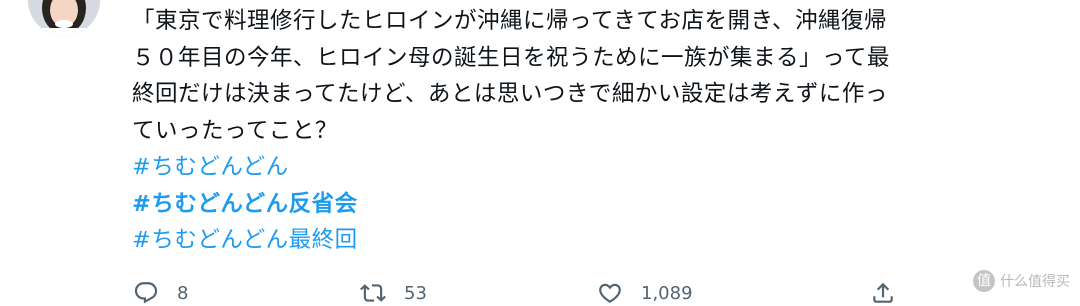  I want to click on retweet-count: 53, so click(415, 293).